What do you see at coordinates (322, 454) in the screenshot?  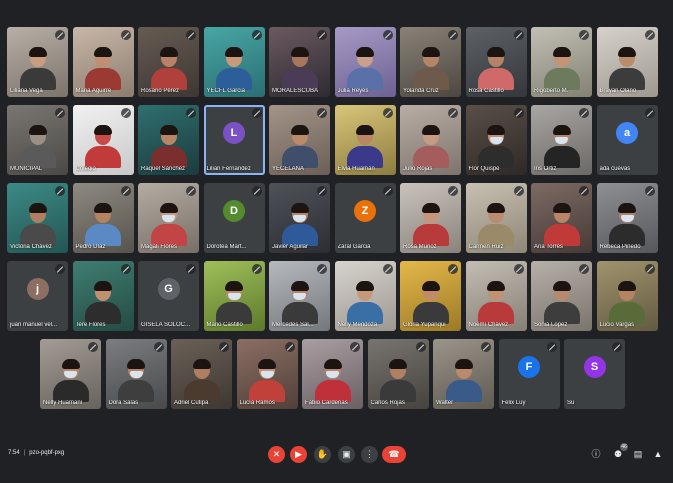 I see `raise-hand-button: ✋` at bounding box center [322, 454].